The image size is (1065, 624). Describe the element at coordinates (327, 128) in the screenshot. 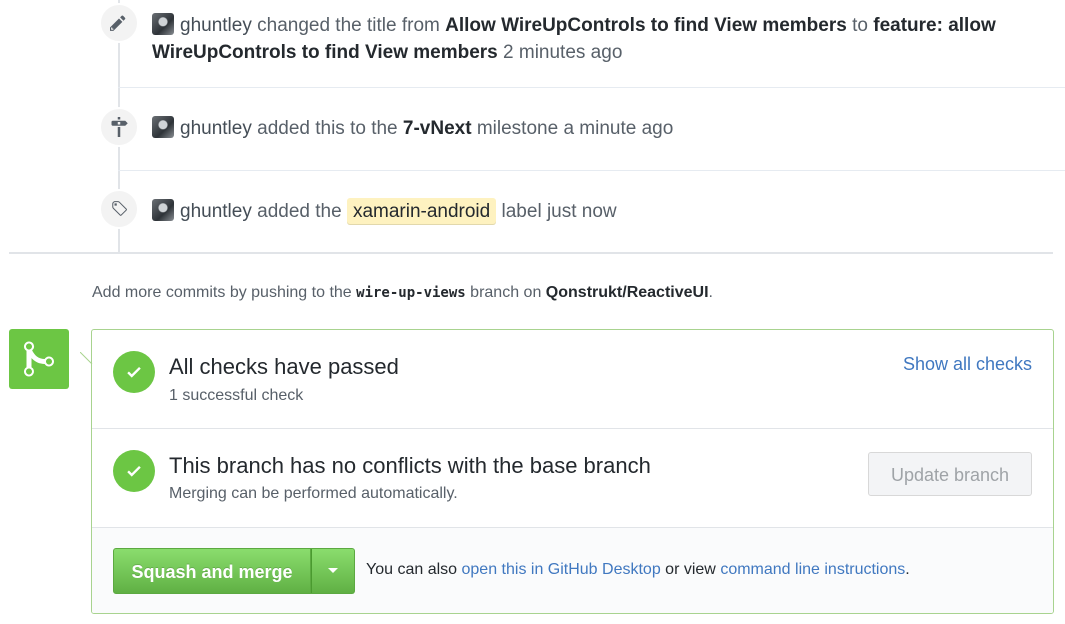

I see `event-action: added this to the` at that location.